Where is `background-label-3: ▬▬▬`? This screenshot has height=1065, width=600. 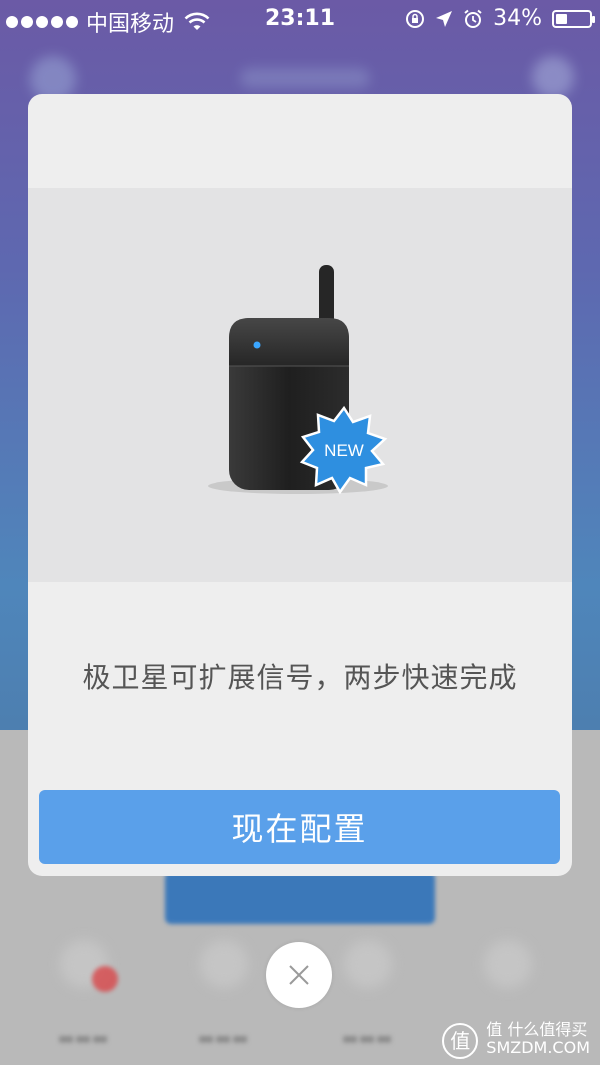 background-label-3: ▬▬▬ is located at coordinates (367, 1038).